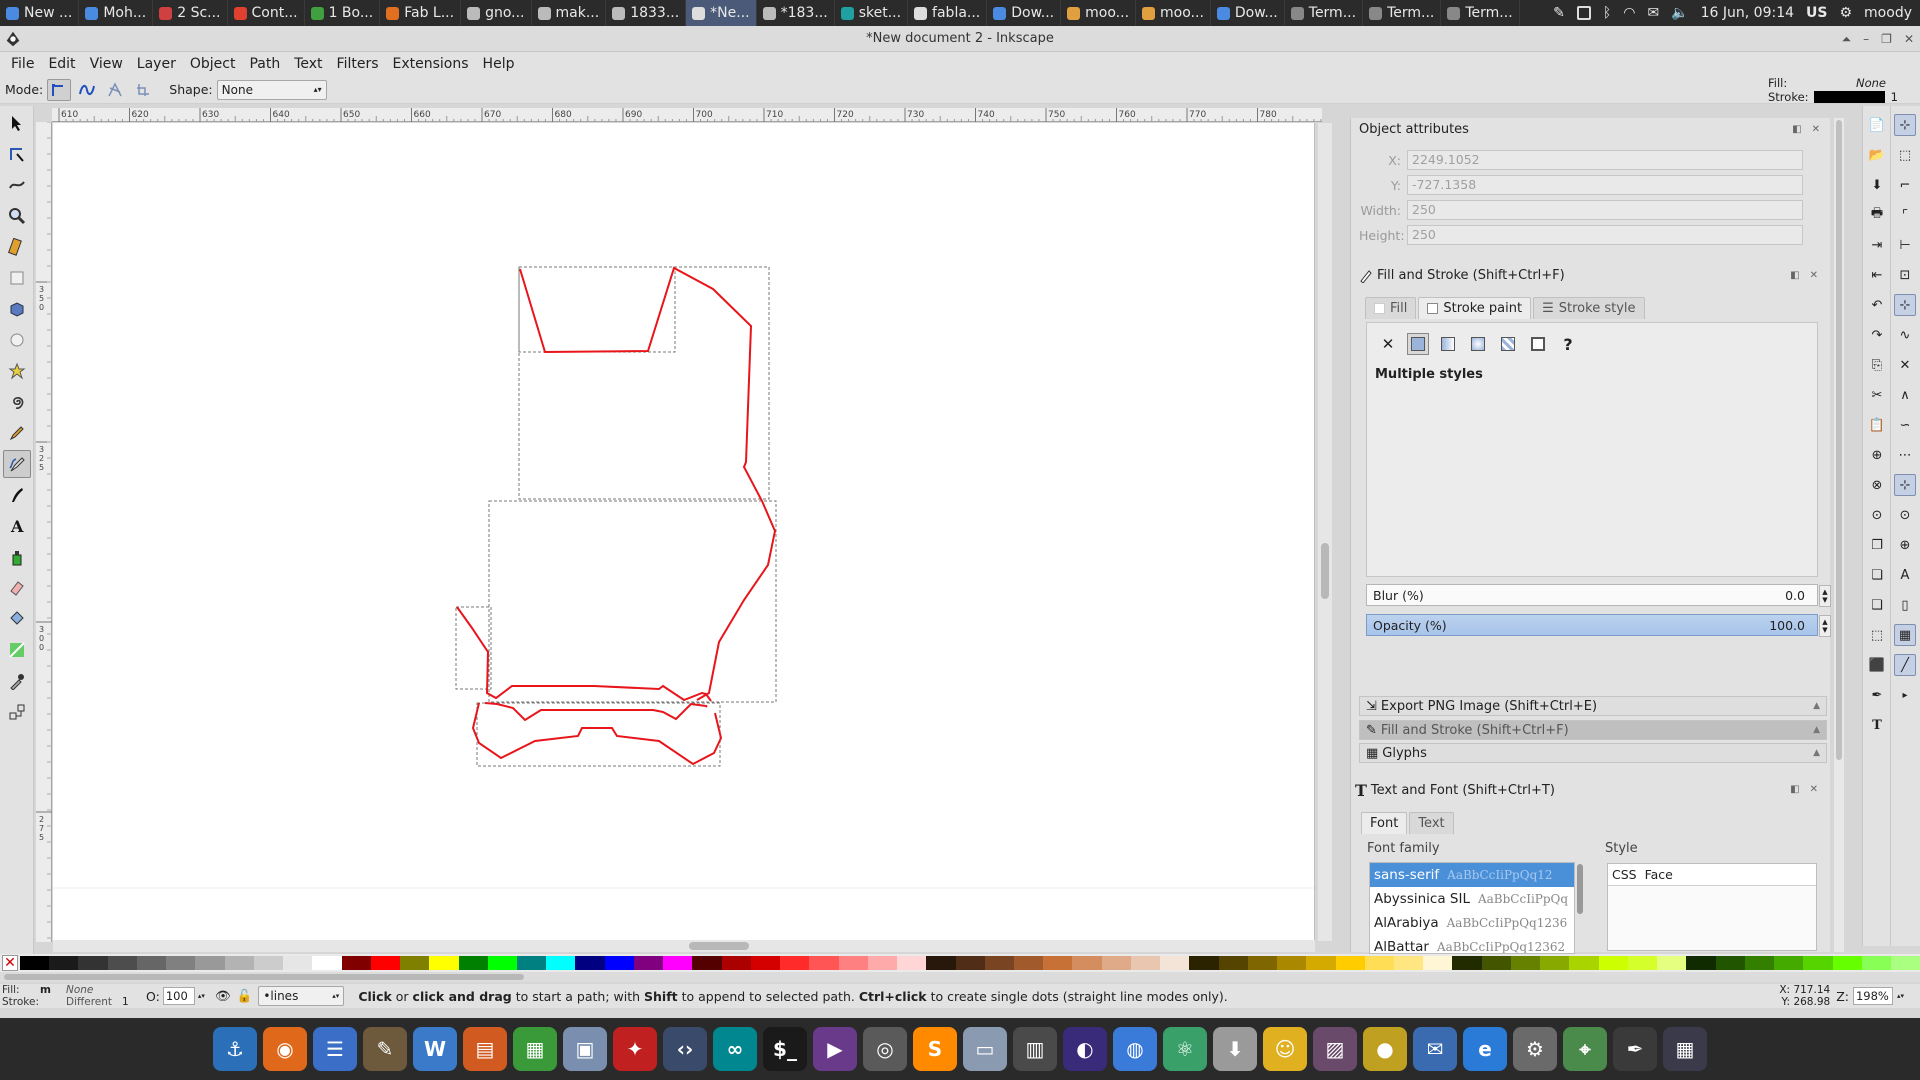 The image size is (1920, 1080). What do you see at coordinates (1905, 665) in the screenshot?
I see `snap-guides-icon: ╱` at bounding box center [1905, 665].